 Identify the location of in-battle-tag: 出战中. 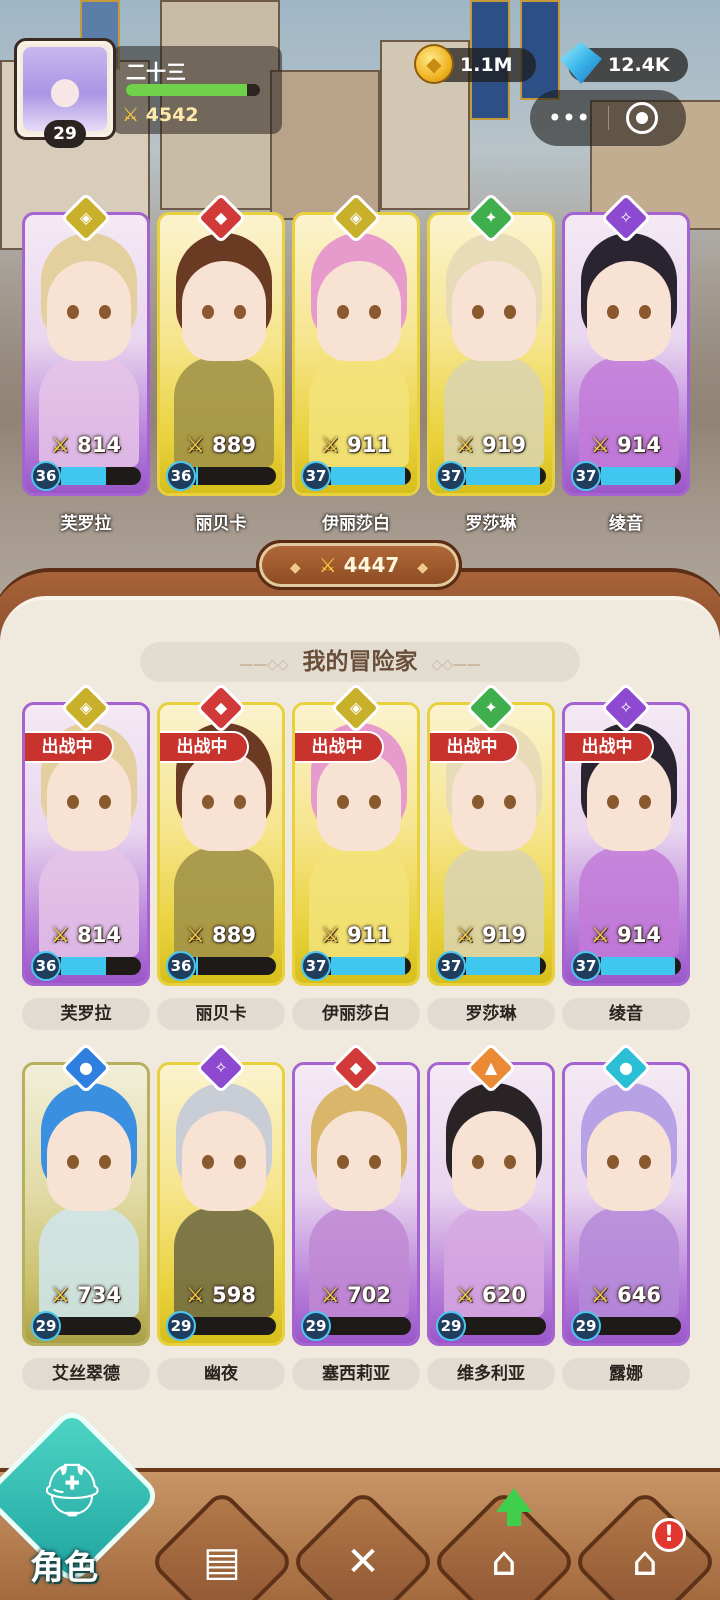
(69, 747).